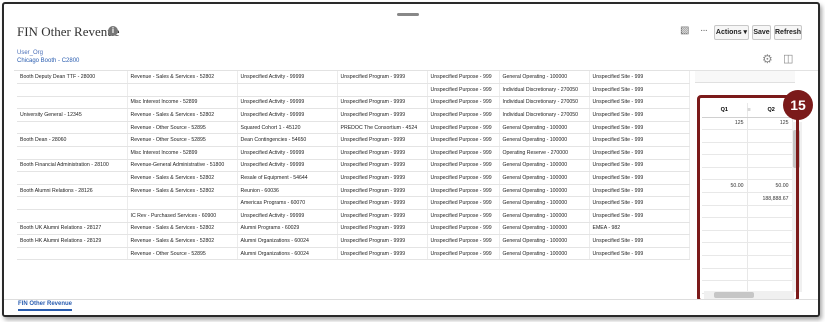 The width and height of the screenshot is (825, 322). What do you see at coordinates (788, 58) in the screenshot?
I see `layout-icon: ◫` at bounding box center [788, 58].